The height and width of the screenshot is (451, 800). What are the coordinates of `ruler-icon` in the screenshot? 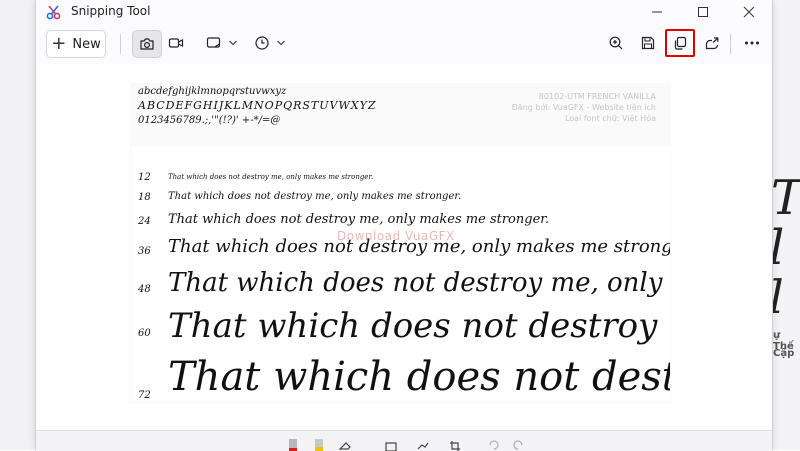 It's located at (391, 444).